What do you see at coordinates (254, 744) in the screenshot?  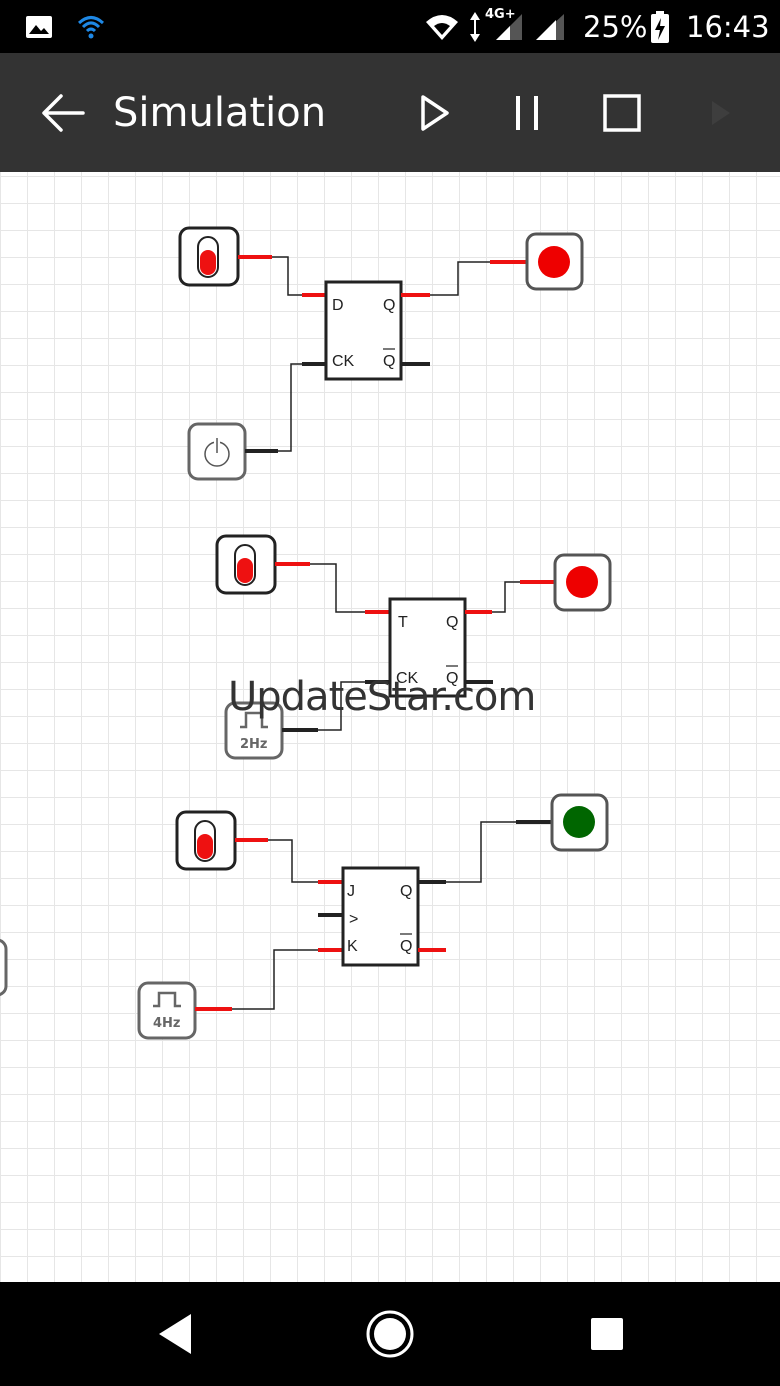 I see `clock-2hz-label: 2Hz` at bounding box center [254, 744].